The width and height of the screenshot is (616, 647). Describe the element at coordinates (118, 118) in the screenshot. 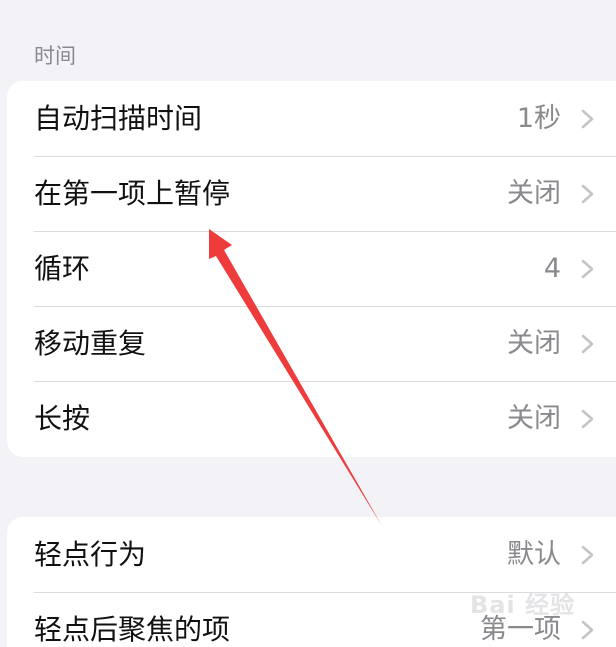

I see `setting-label: 自动扫描时间` at that location.